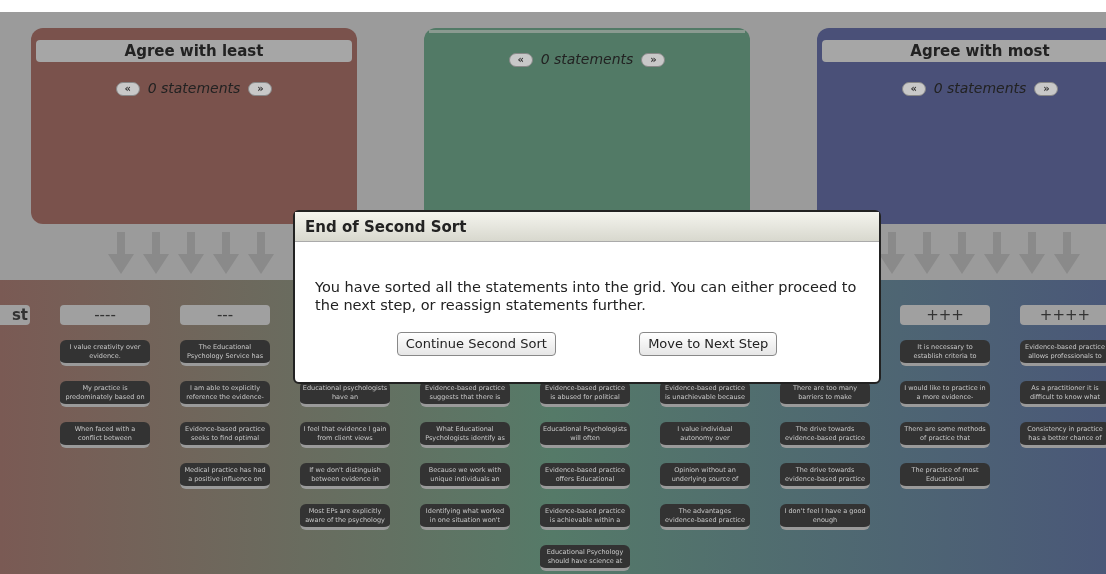 The height and width of the screenshot is (574, 1106). Describe the element at coordinates (1063, 315) in the screenshot. I see `column-header: ++++` at that location.